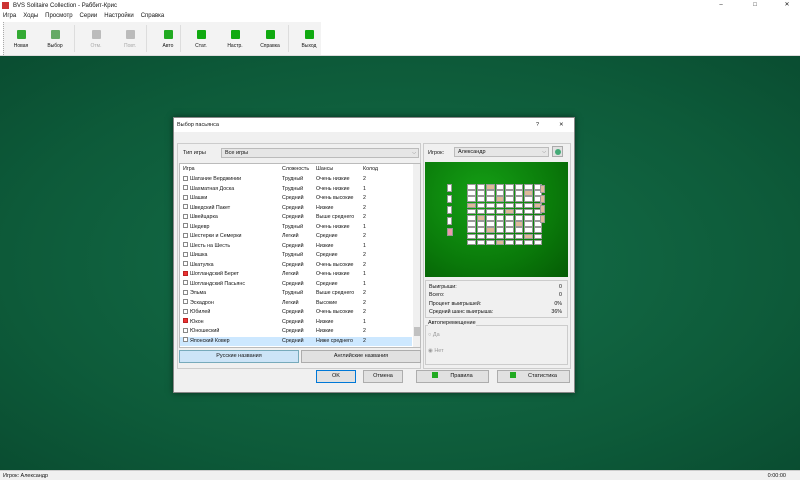 The image size is (800, 481). What do you see at coordinates (324, 170) in the screenshot?
I see `column-header-chances: Шансы` at bounding box center [324, 170].